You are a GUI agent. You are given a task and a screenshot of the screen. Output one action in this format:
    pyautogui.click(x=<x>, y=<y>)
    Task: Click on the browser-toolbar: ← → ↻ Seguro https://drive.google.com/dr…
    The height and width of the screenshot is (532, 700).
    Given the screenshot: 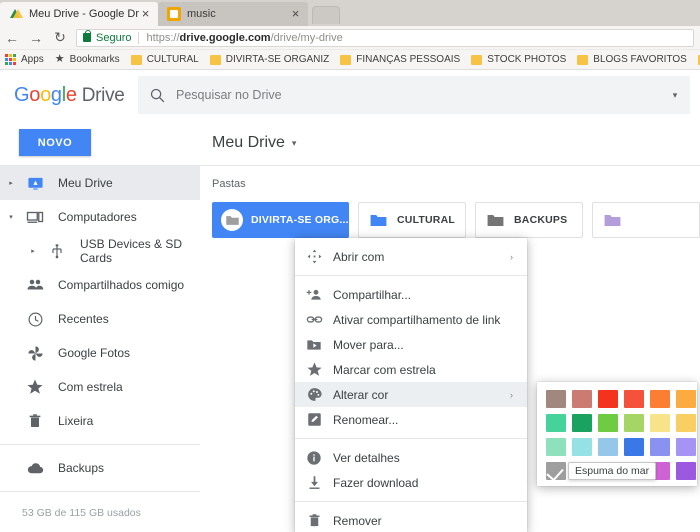 What is the action you would take?
    pyautogui.click(x=350, y=38)
    